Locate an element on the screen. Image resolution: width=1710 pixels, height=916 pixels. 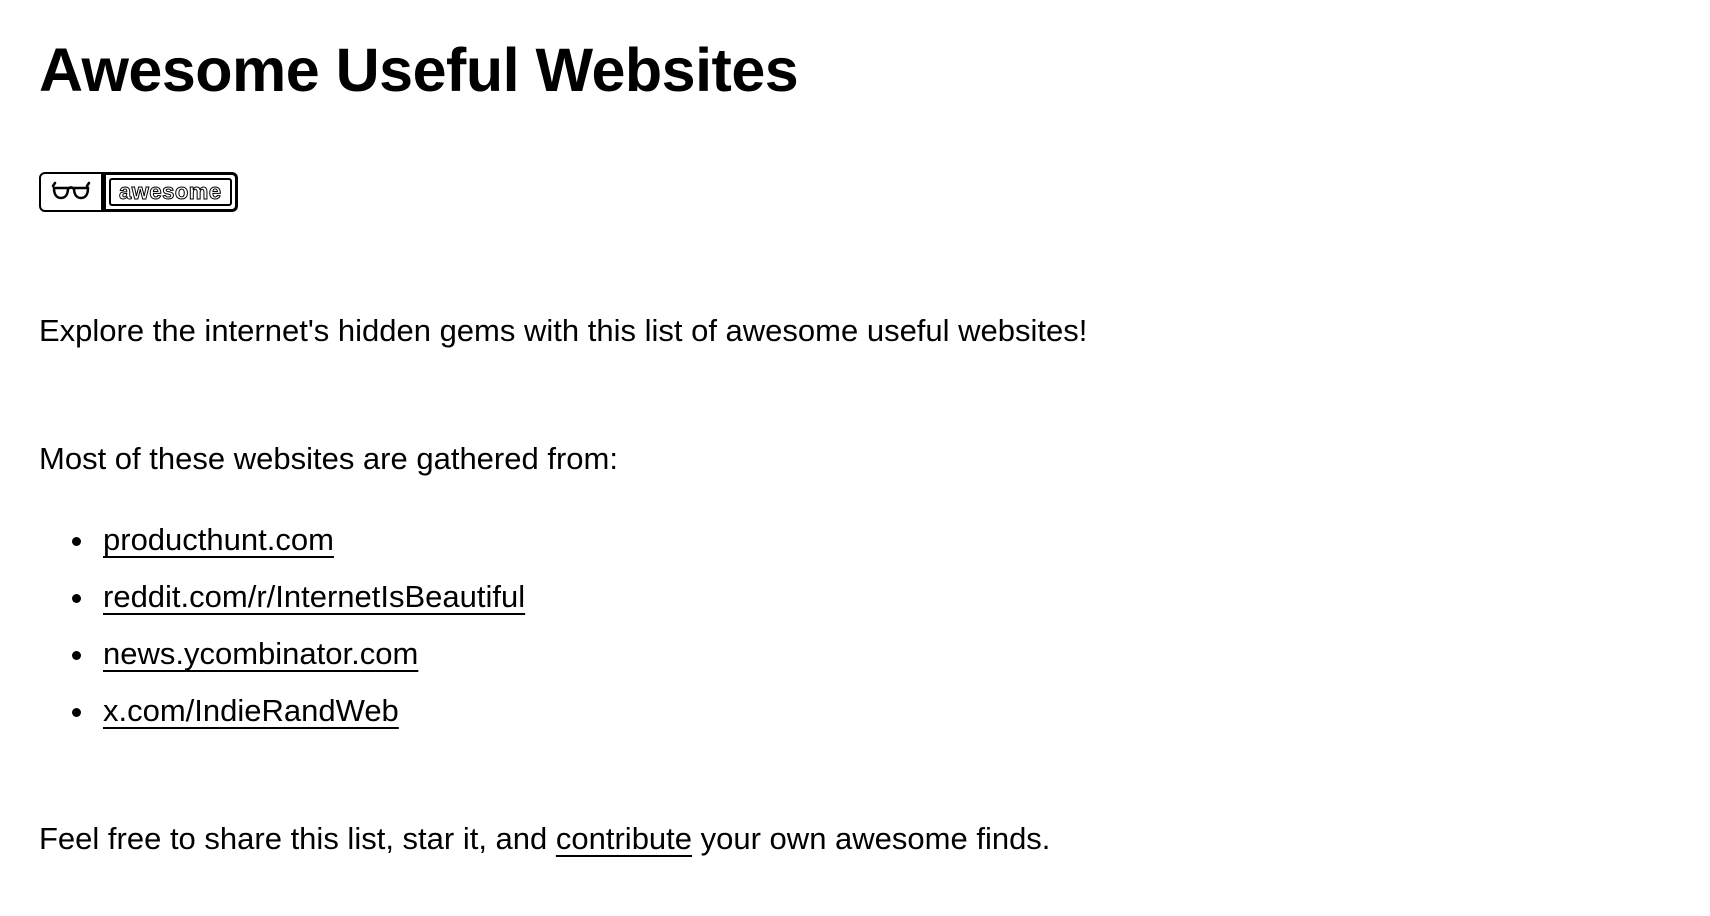
outro-text-after: your own awesome finds. is located at coordinates (871, 838).